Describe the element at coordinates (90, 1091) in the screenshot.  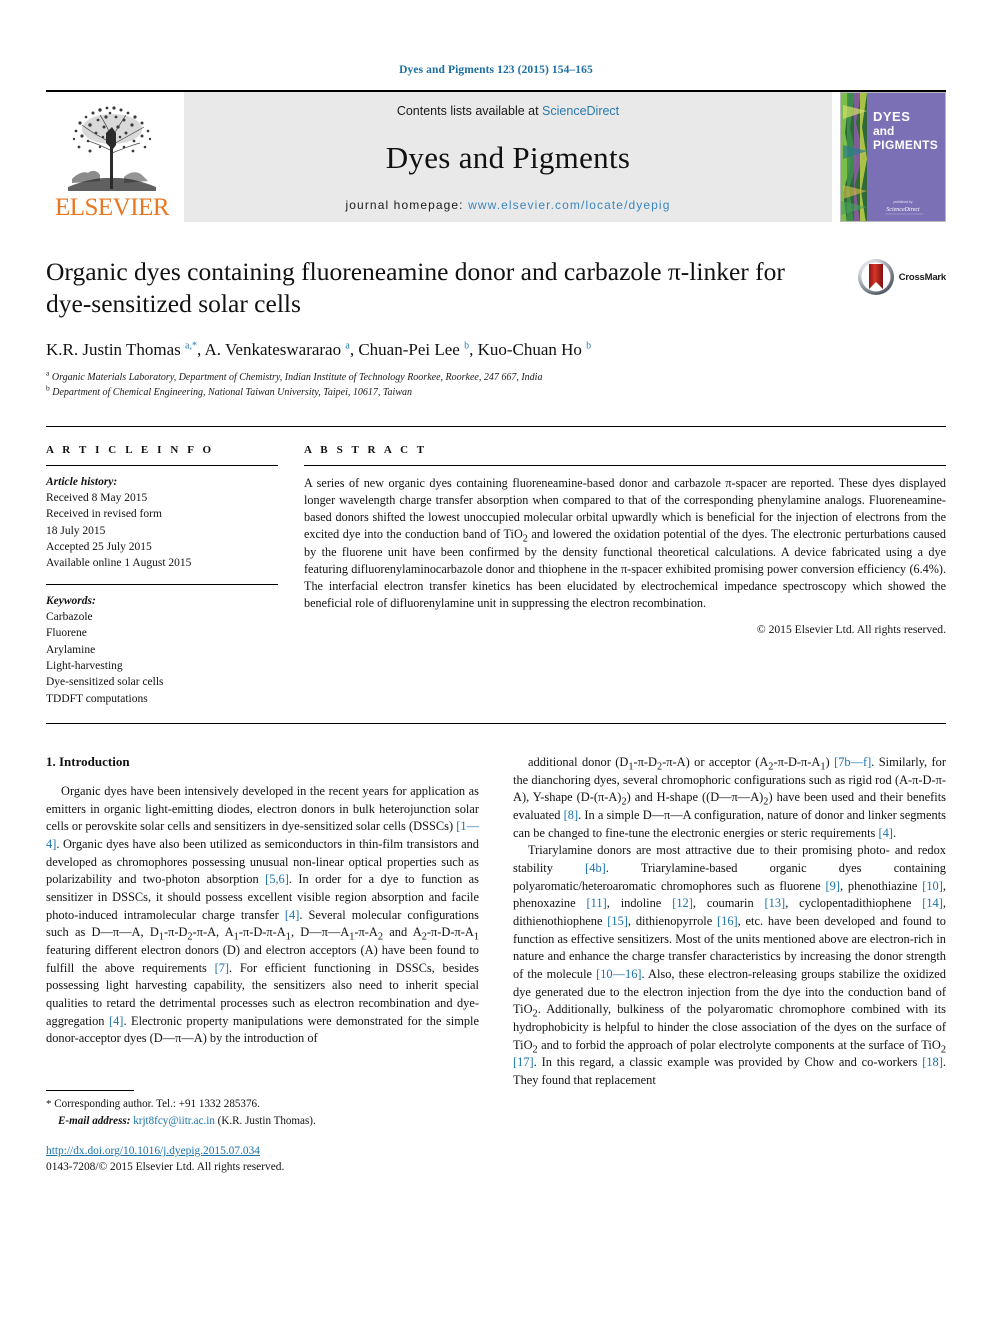
I see `footnote-divider` at that location.